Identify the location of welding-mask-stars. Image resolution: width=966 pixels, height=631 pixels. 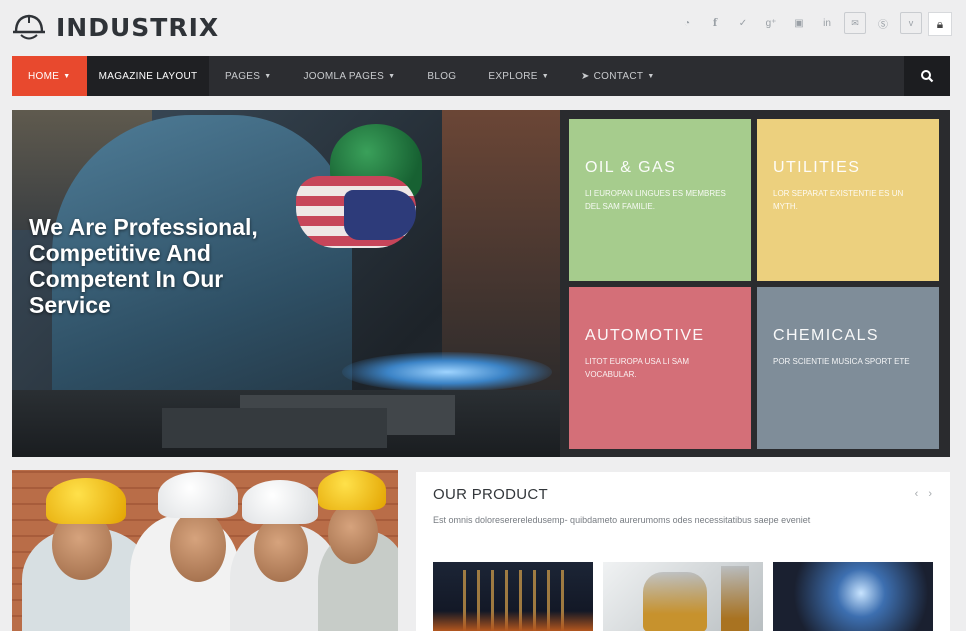
(380, 215).